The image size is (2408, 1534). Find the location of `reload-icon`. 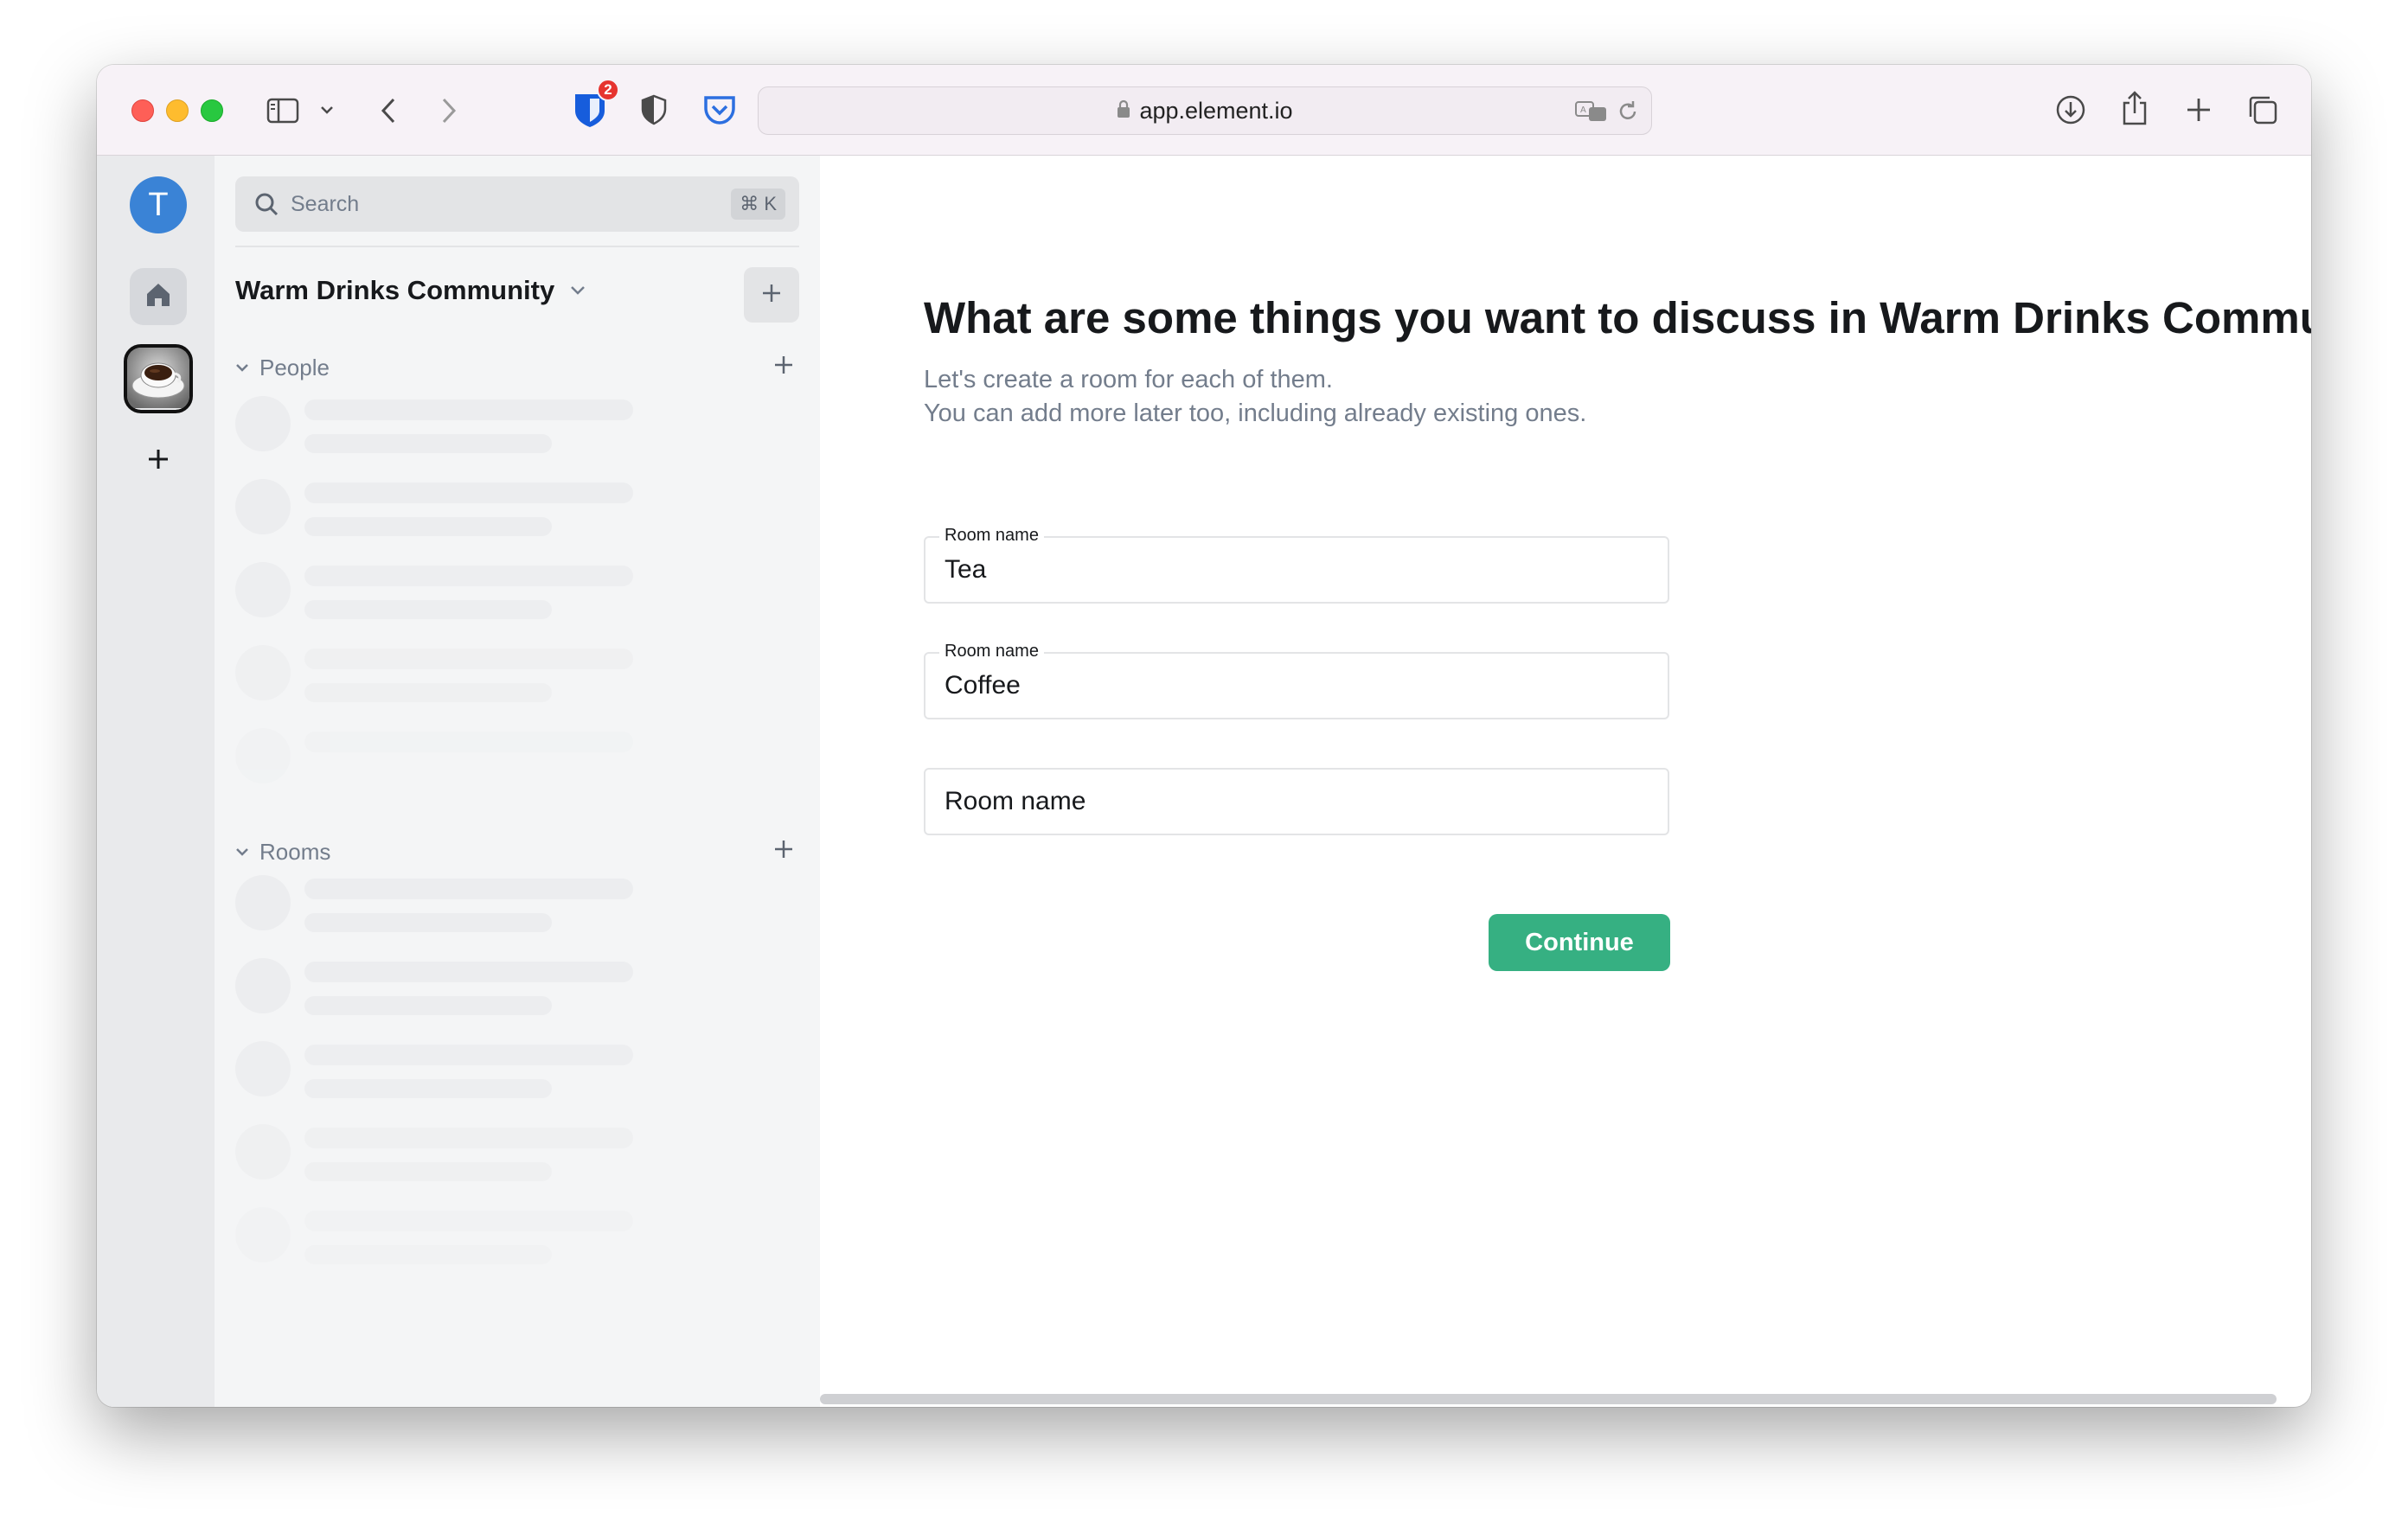

reload-icon is located at coordinates (1628, 113).